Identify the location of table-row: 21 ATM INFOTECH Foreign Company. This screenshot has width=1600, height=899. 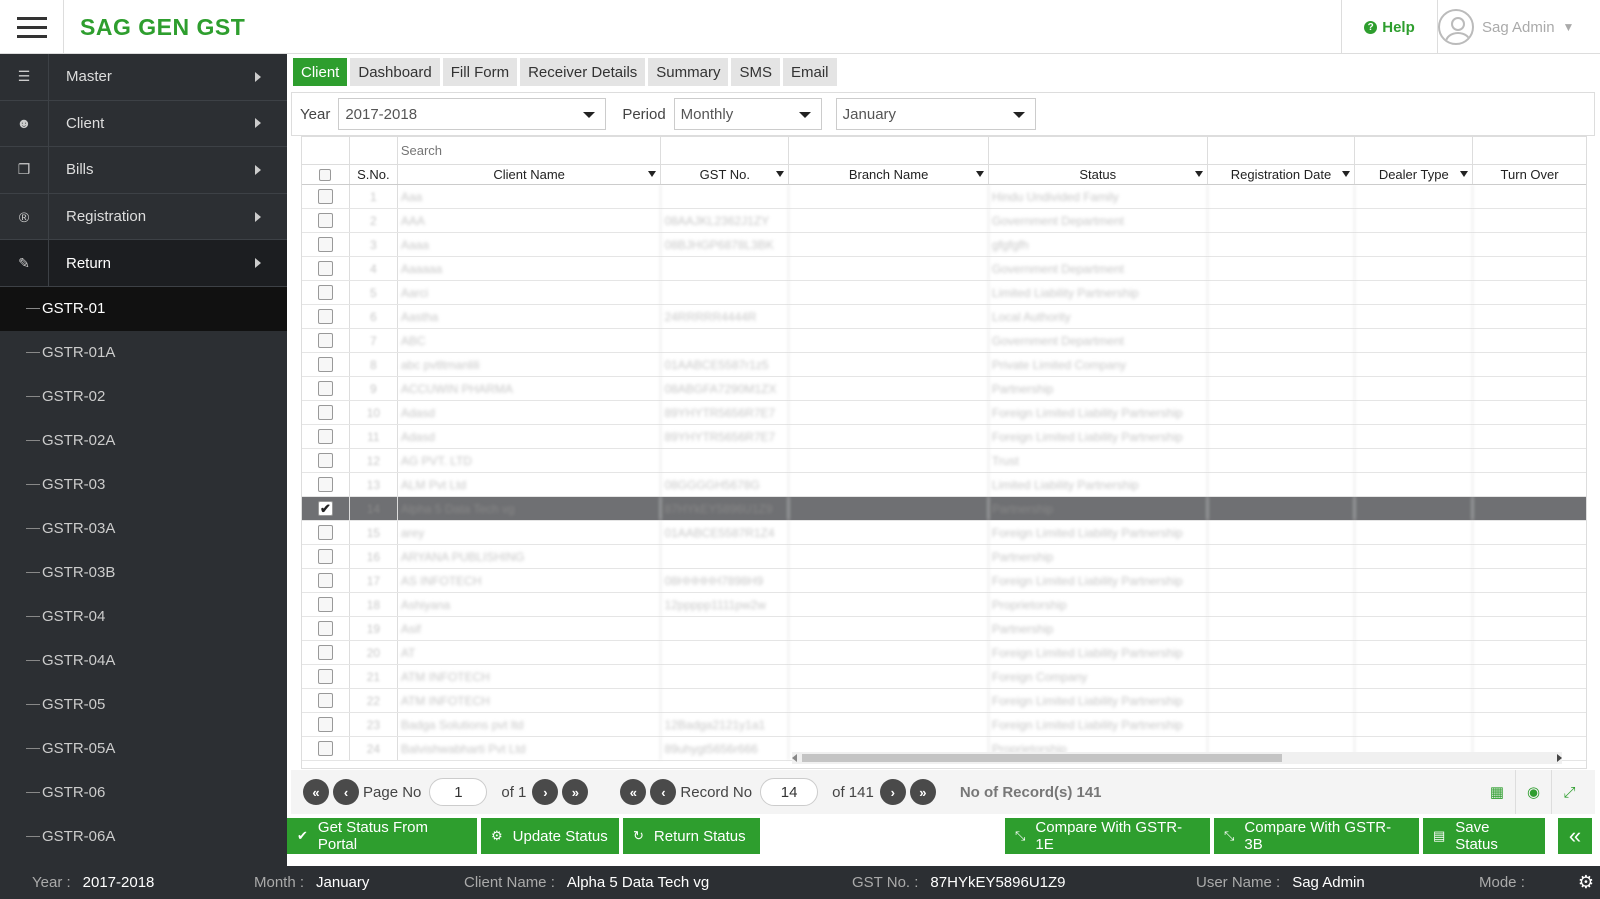
(944, 677).